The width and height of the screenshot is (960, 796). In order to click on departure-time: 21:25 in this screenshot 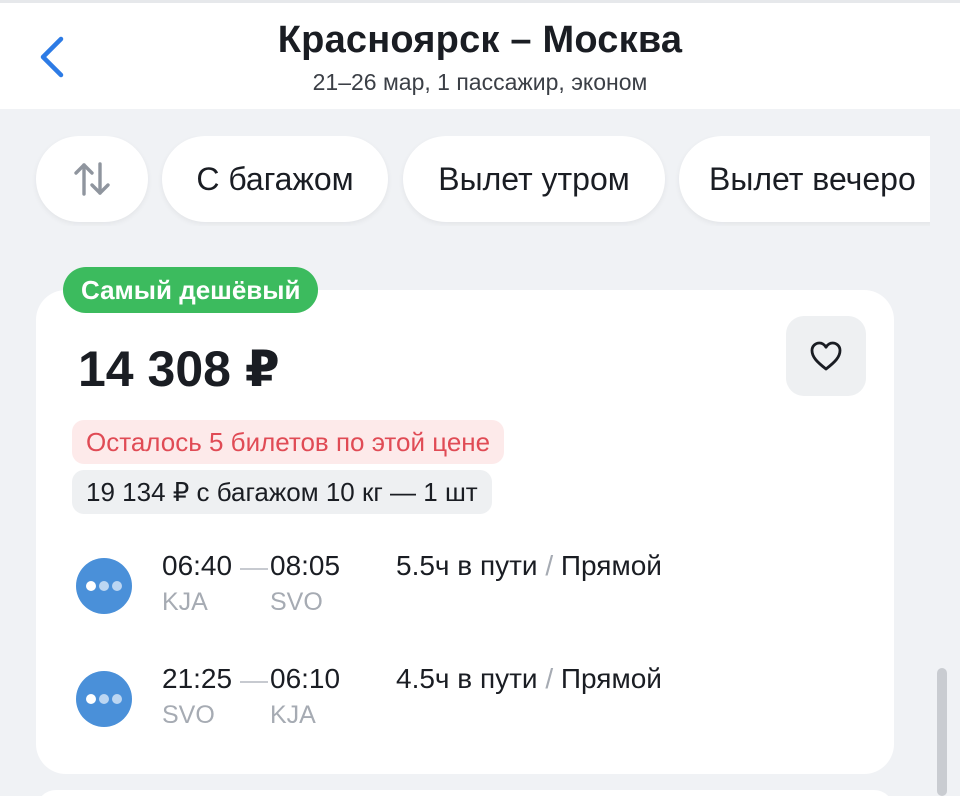, I will do `click(197, 678)`.